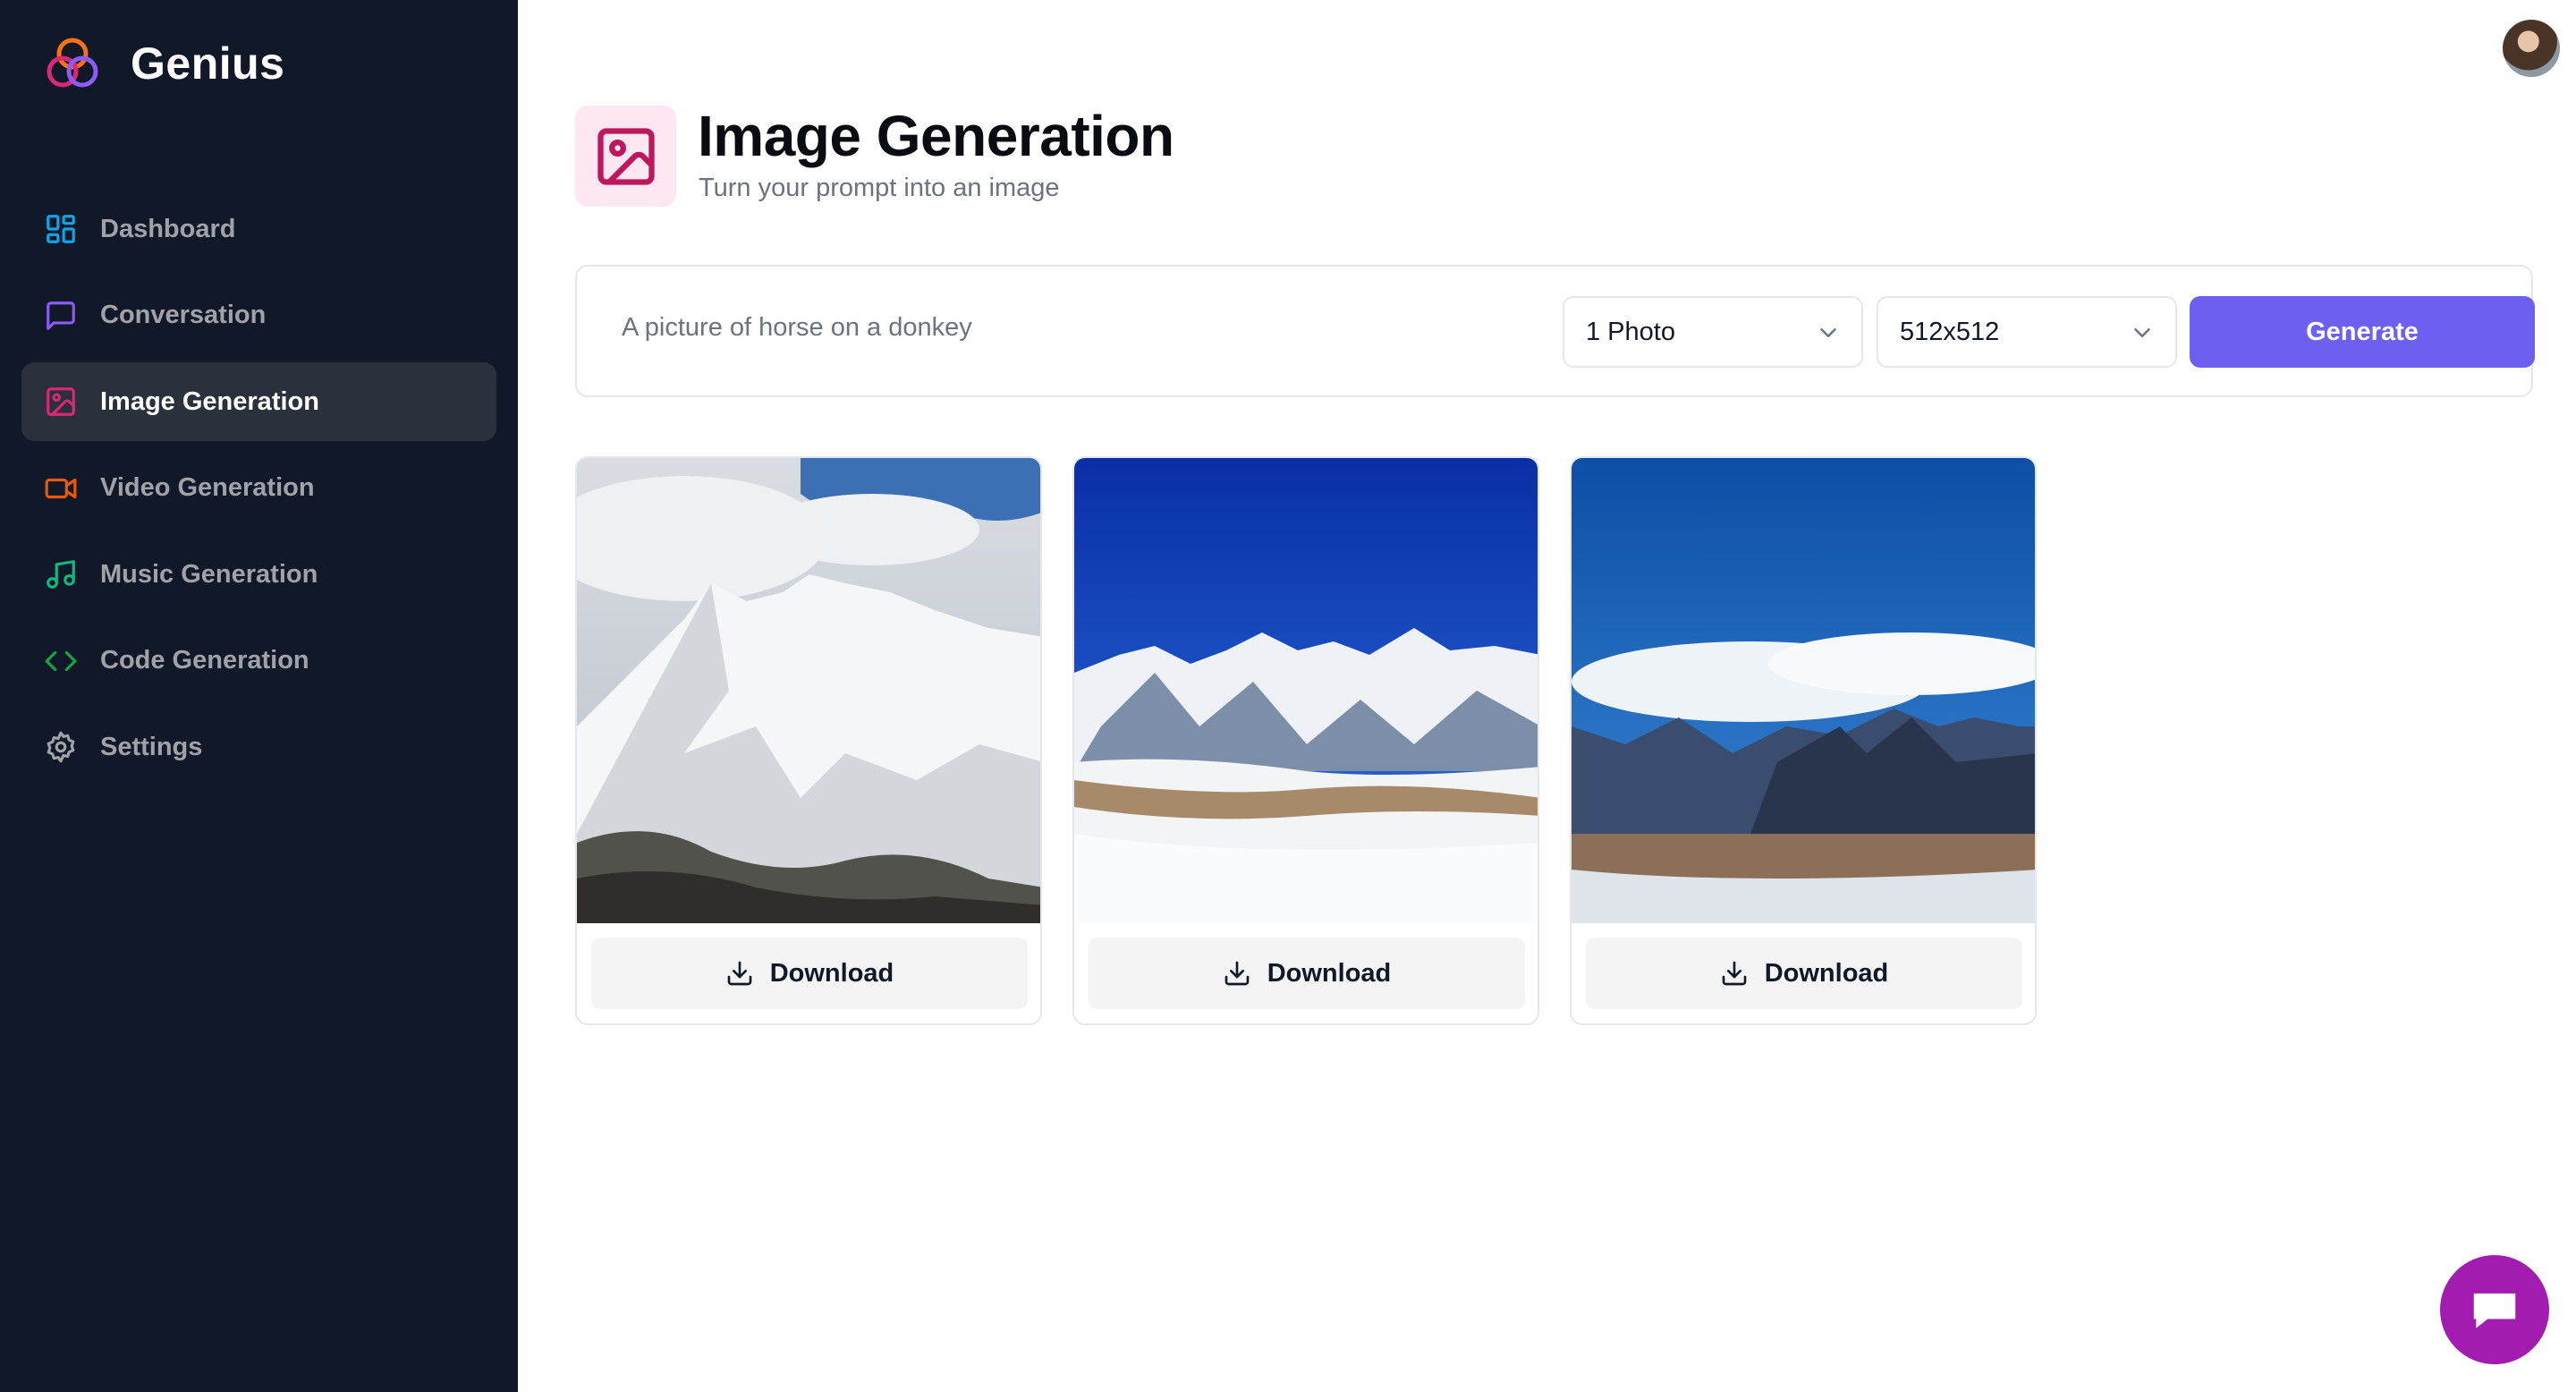 Image resolution: width=2576 pixels, height=1392 pixels. What do you see at coordinates (936, 136) in the screenshot?
I see `page-title: Image Generation` at bounding box center [936, 136].